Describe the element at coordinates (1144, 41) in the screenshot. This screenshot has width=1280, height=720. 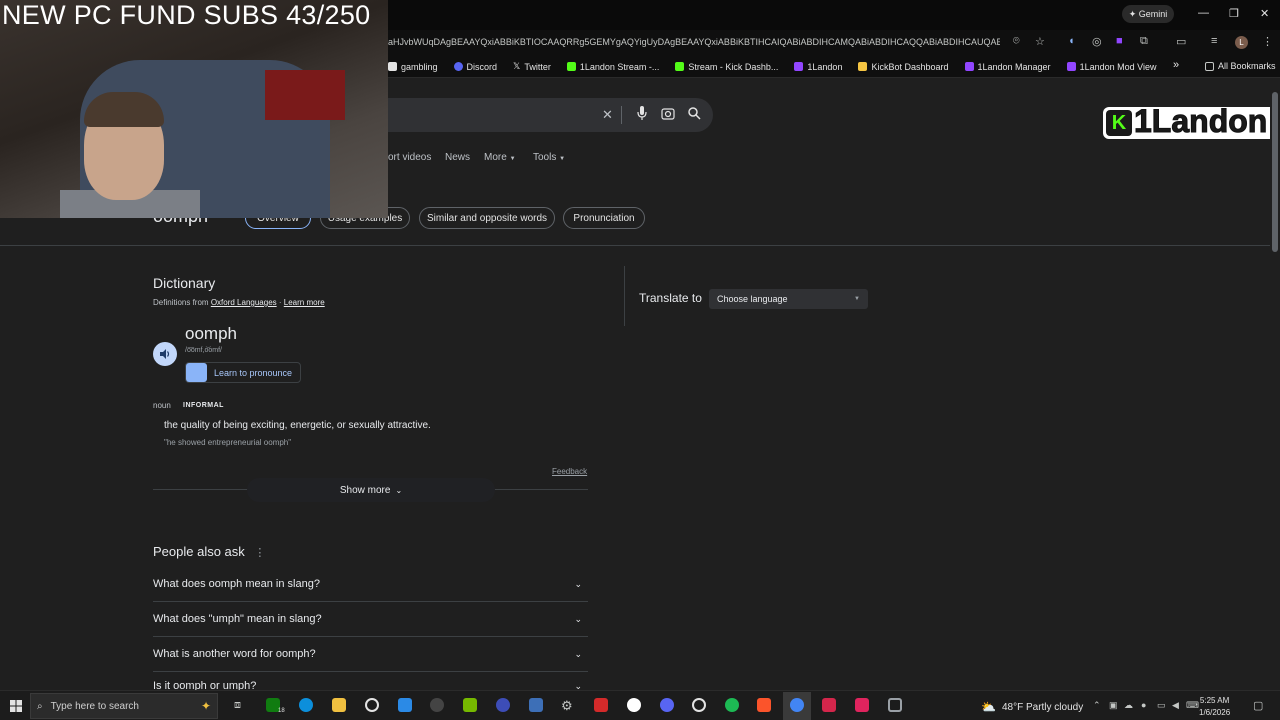
I see `extensions-puzzle-icon: ⧉` at that location.